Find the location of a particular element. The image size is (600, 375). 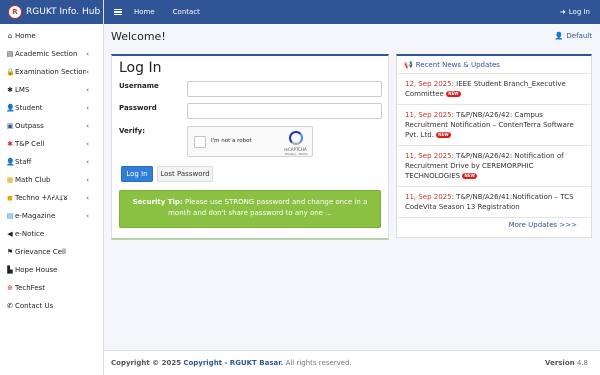

sidebar-item-label: Hope House is located at coordinates (36, 270).